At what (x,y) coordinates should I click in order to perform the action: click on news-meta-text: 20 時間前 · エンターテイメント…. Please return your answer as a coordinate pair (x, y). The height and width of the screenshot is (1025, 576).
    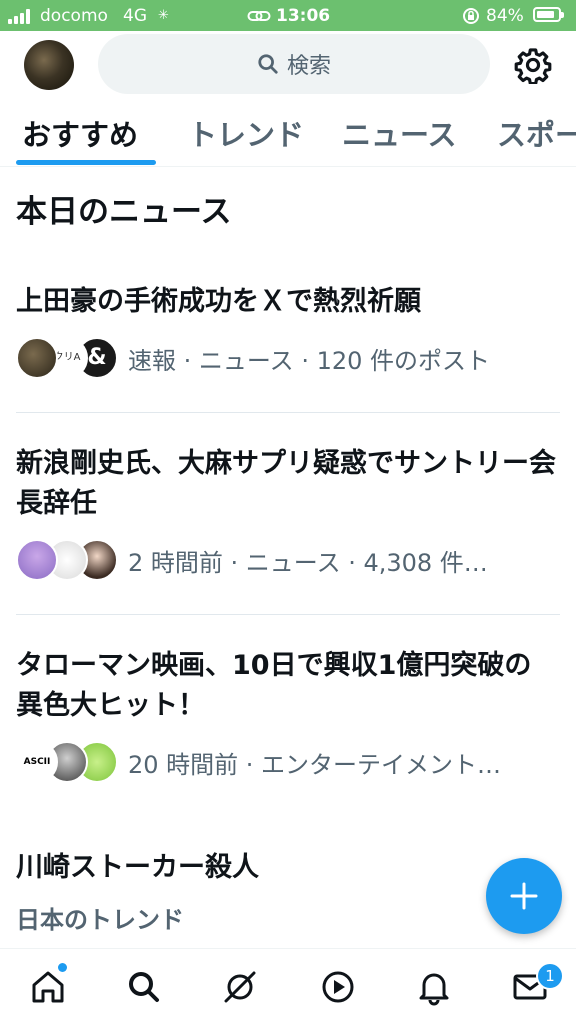
    Looking at the image, I should click on (315, 764).